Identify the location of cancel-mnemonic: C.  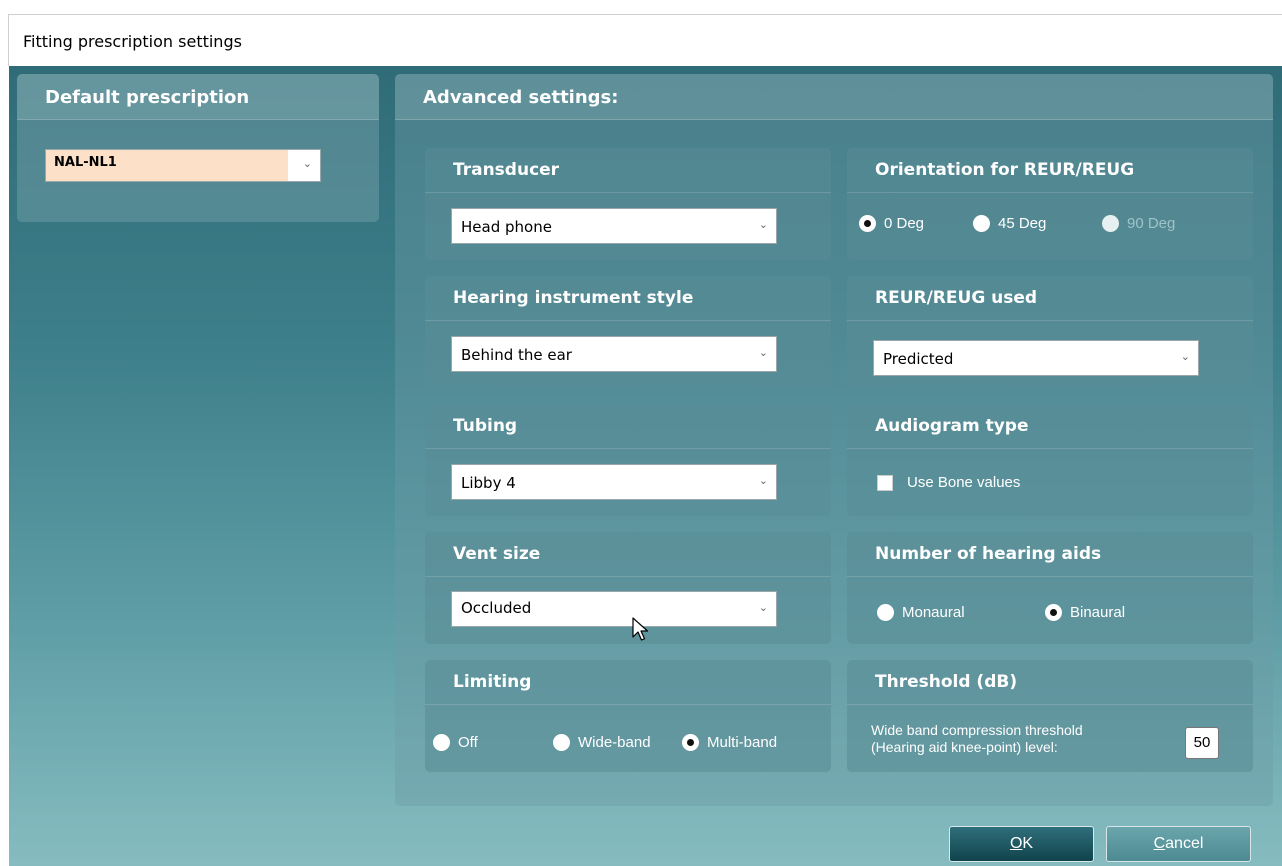
(1159, 843).